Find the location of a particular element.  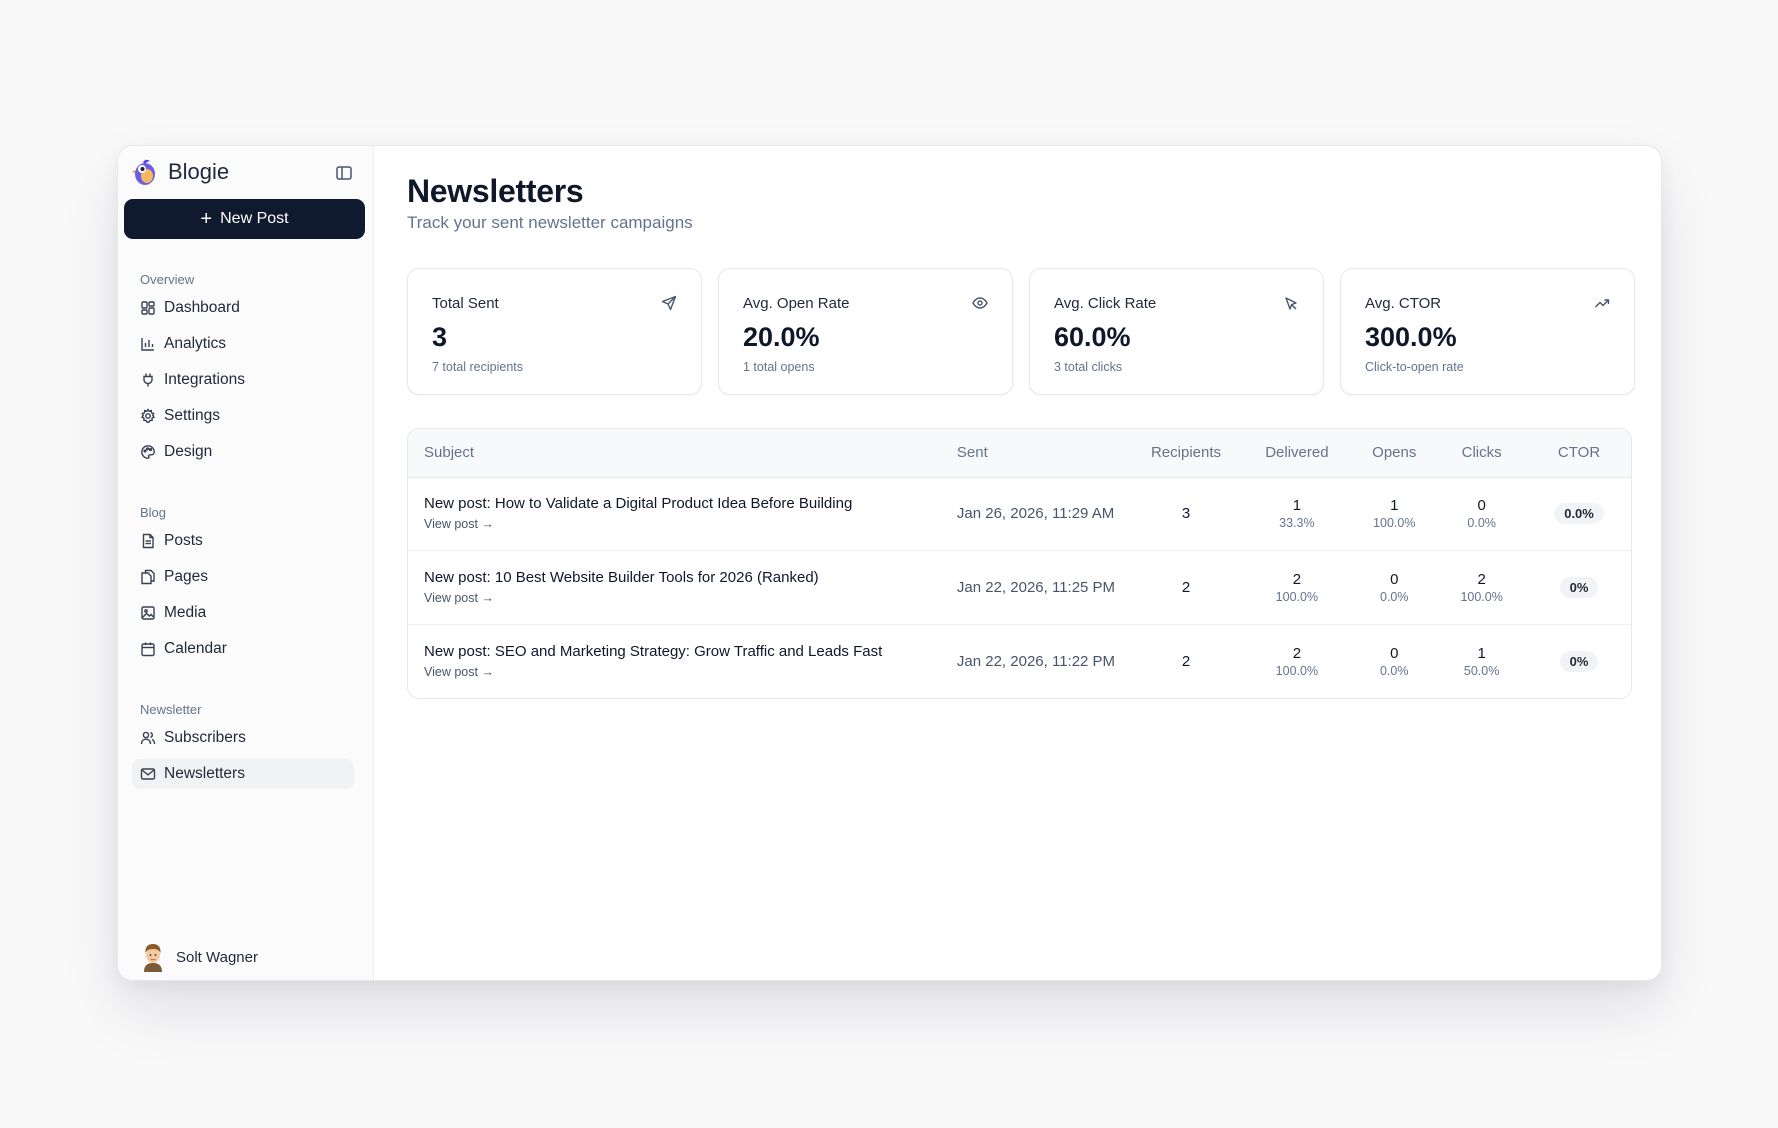

row-opens: 1 is located at coordinates (1394, 506).